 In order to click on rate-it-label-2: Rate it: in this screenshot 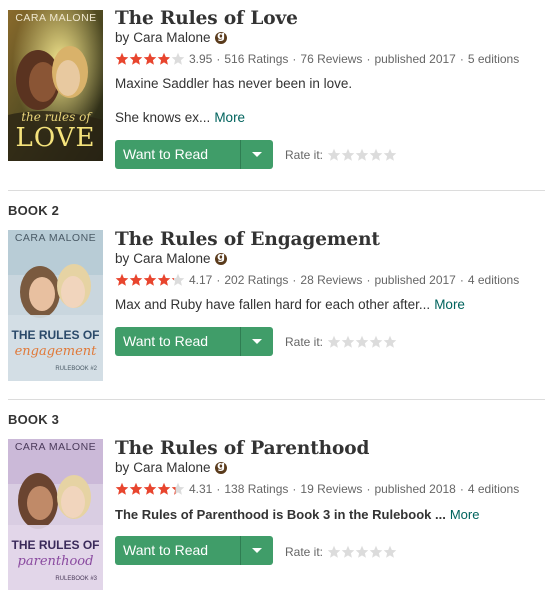, I will do `click(304, 342)`.